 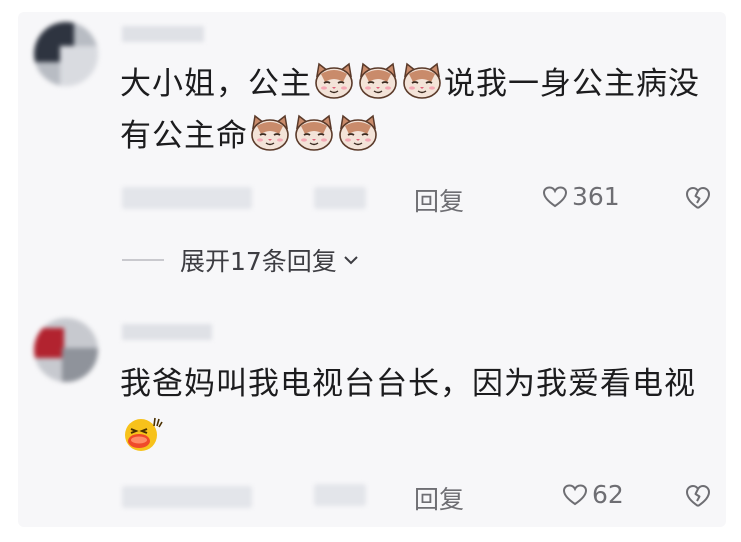 I want to click on like-button: 361, so click(x=581, y=196).